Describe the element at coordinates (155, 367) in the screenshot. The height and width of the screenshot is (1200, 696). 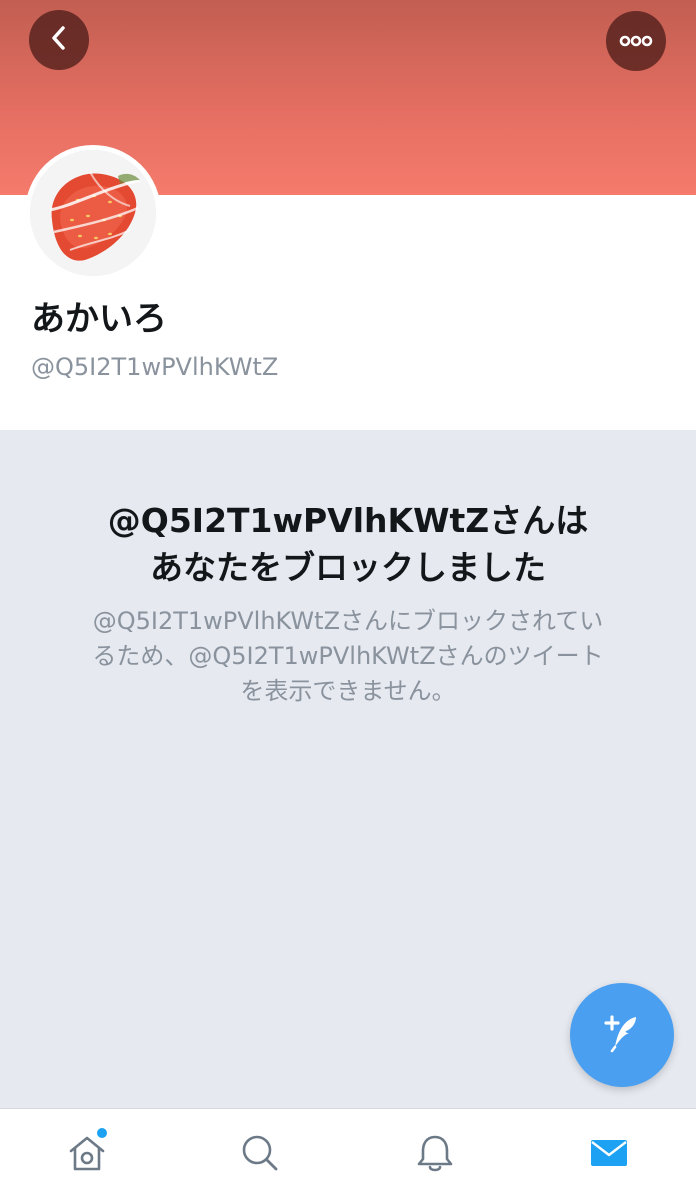
I see `user-handle: @Q5I2T1wPVlhKWtZ` at that location.